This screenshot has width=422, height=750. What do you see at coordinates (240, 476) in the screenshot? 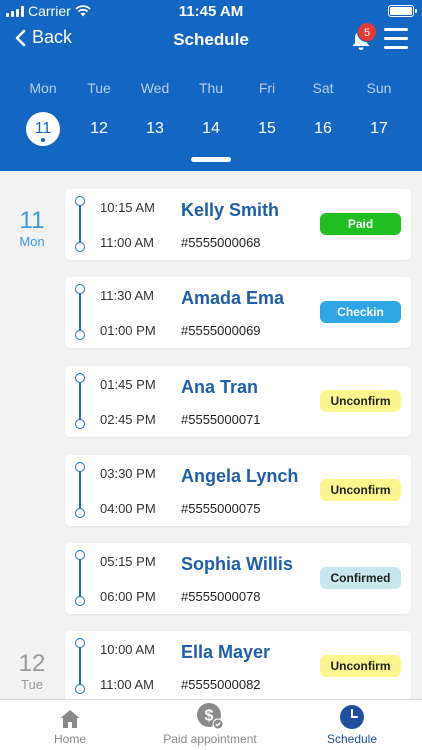
I see `client-name: Angela Lynch` at bounding box center [240, 476].